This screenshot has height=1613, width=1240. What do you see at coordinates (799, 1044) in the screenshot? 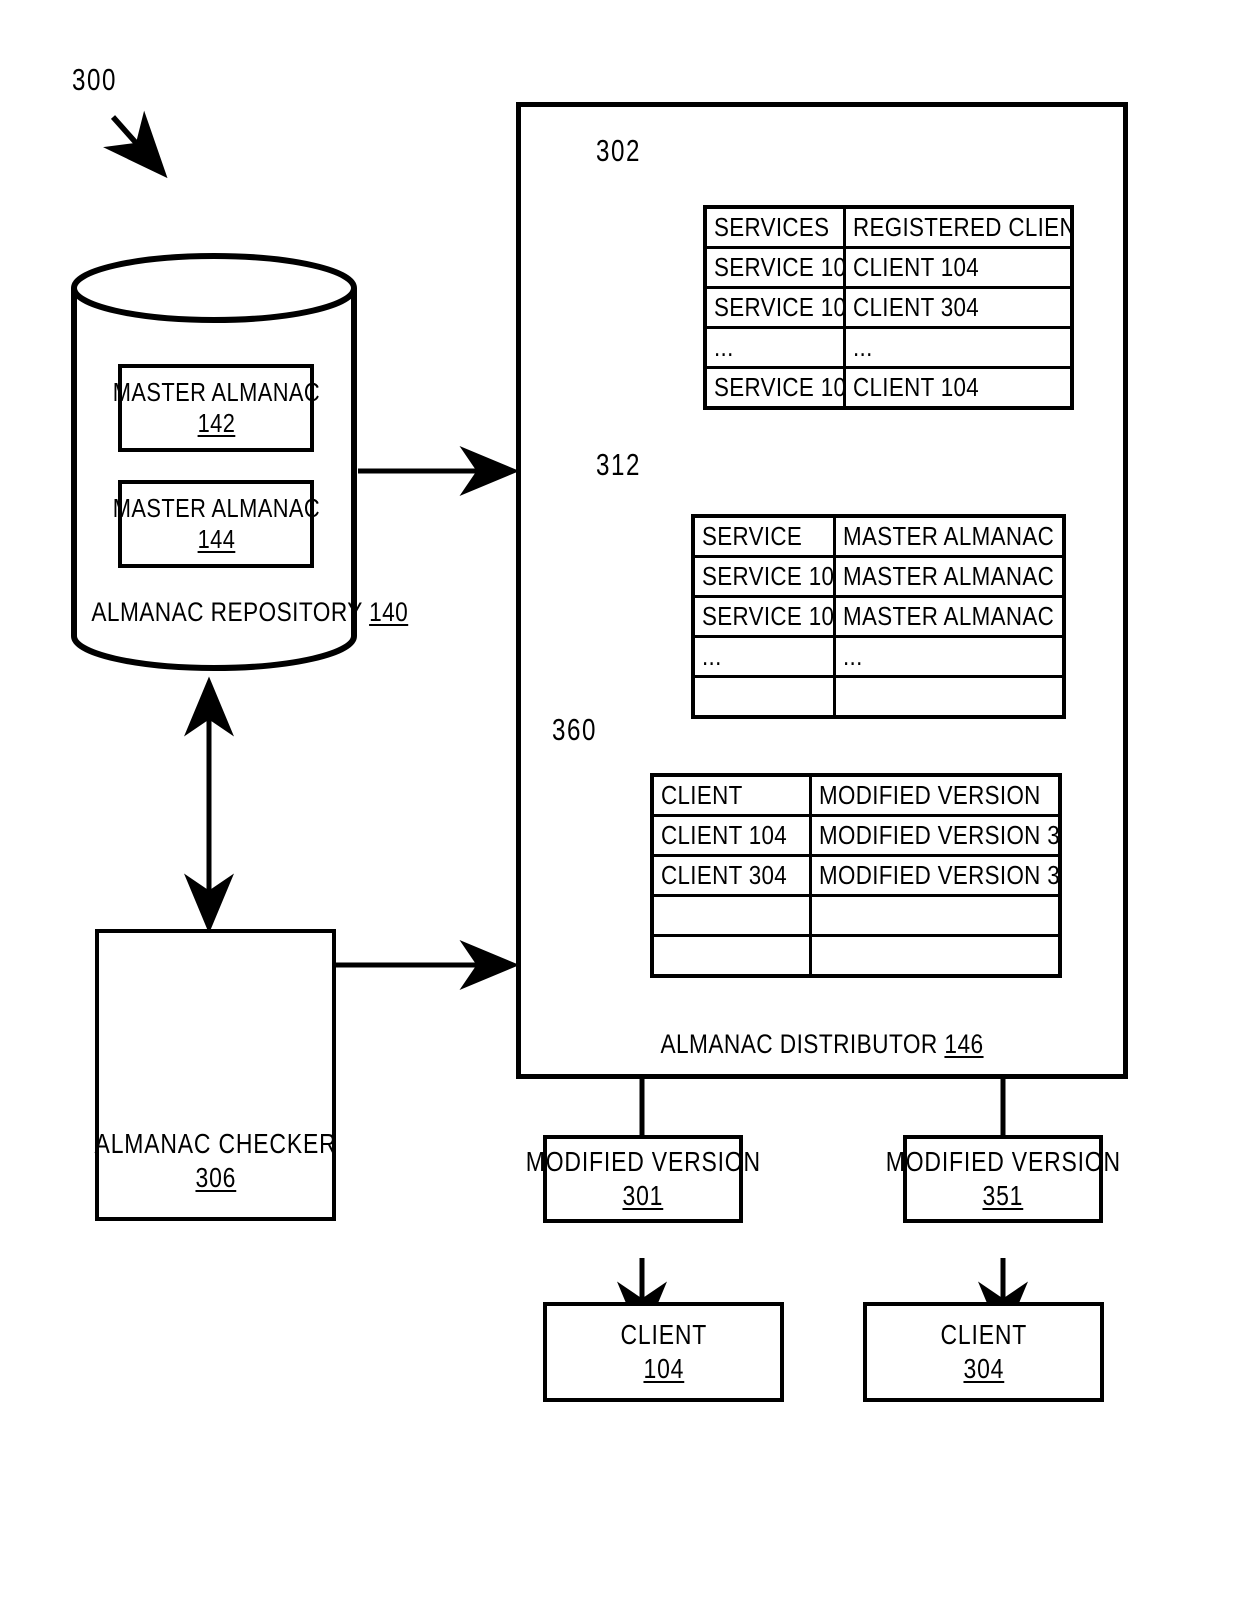
I see `almanac-distributor-label-text: ALMANAC DISTRIBUTOR` at bounding box center [799, 1044].